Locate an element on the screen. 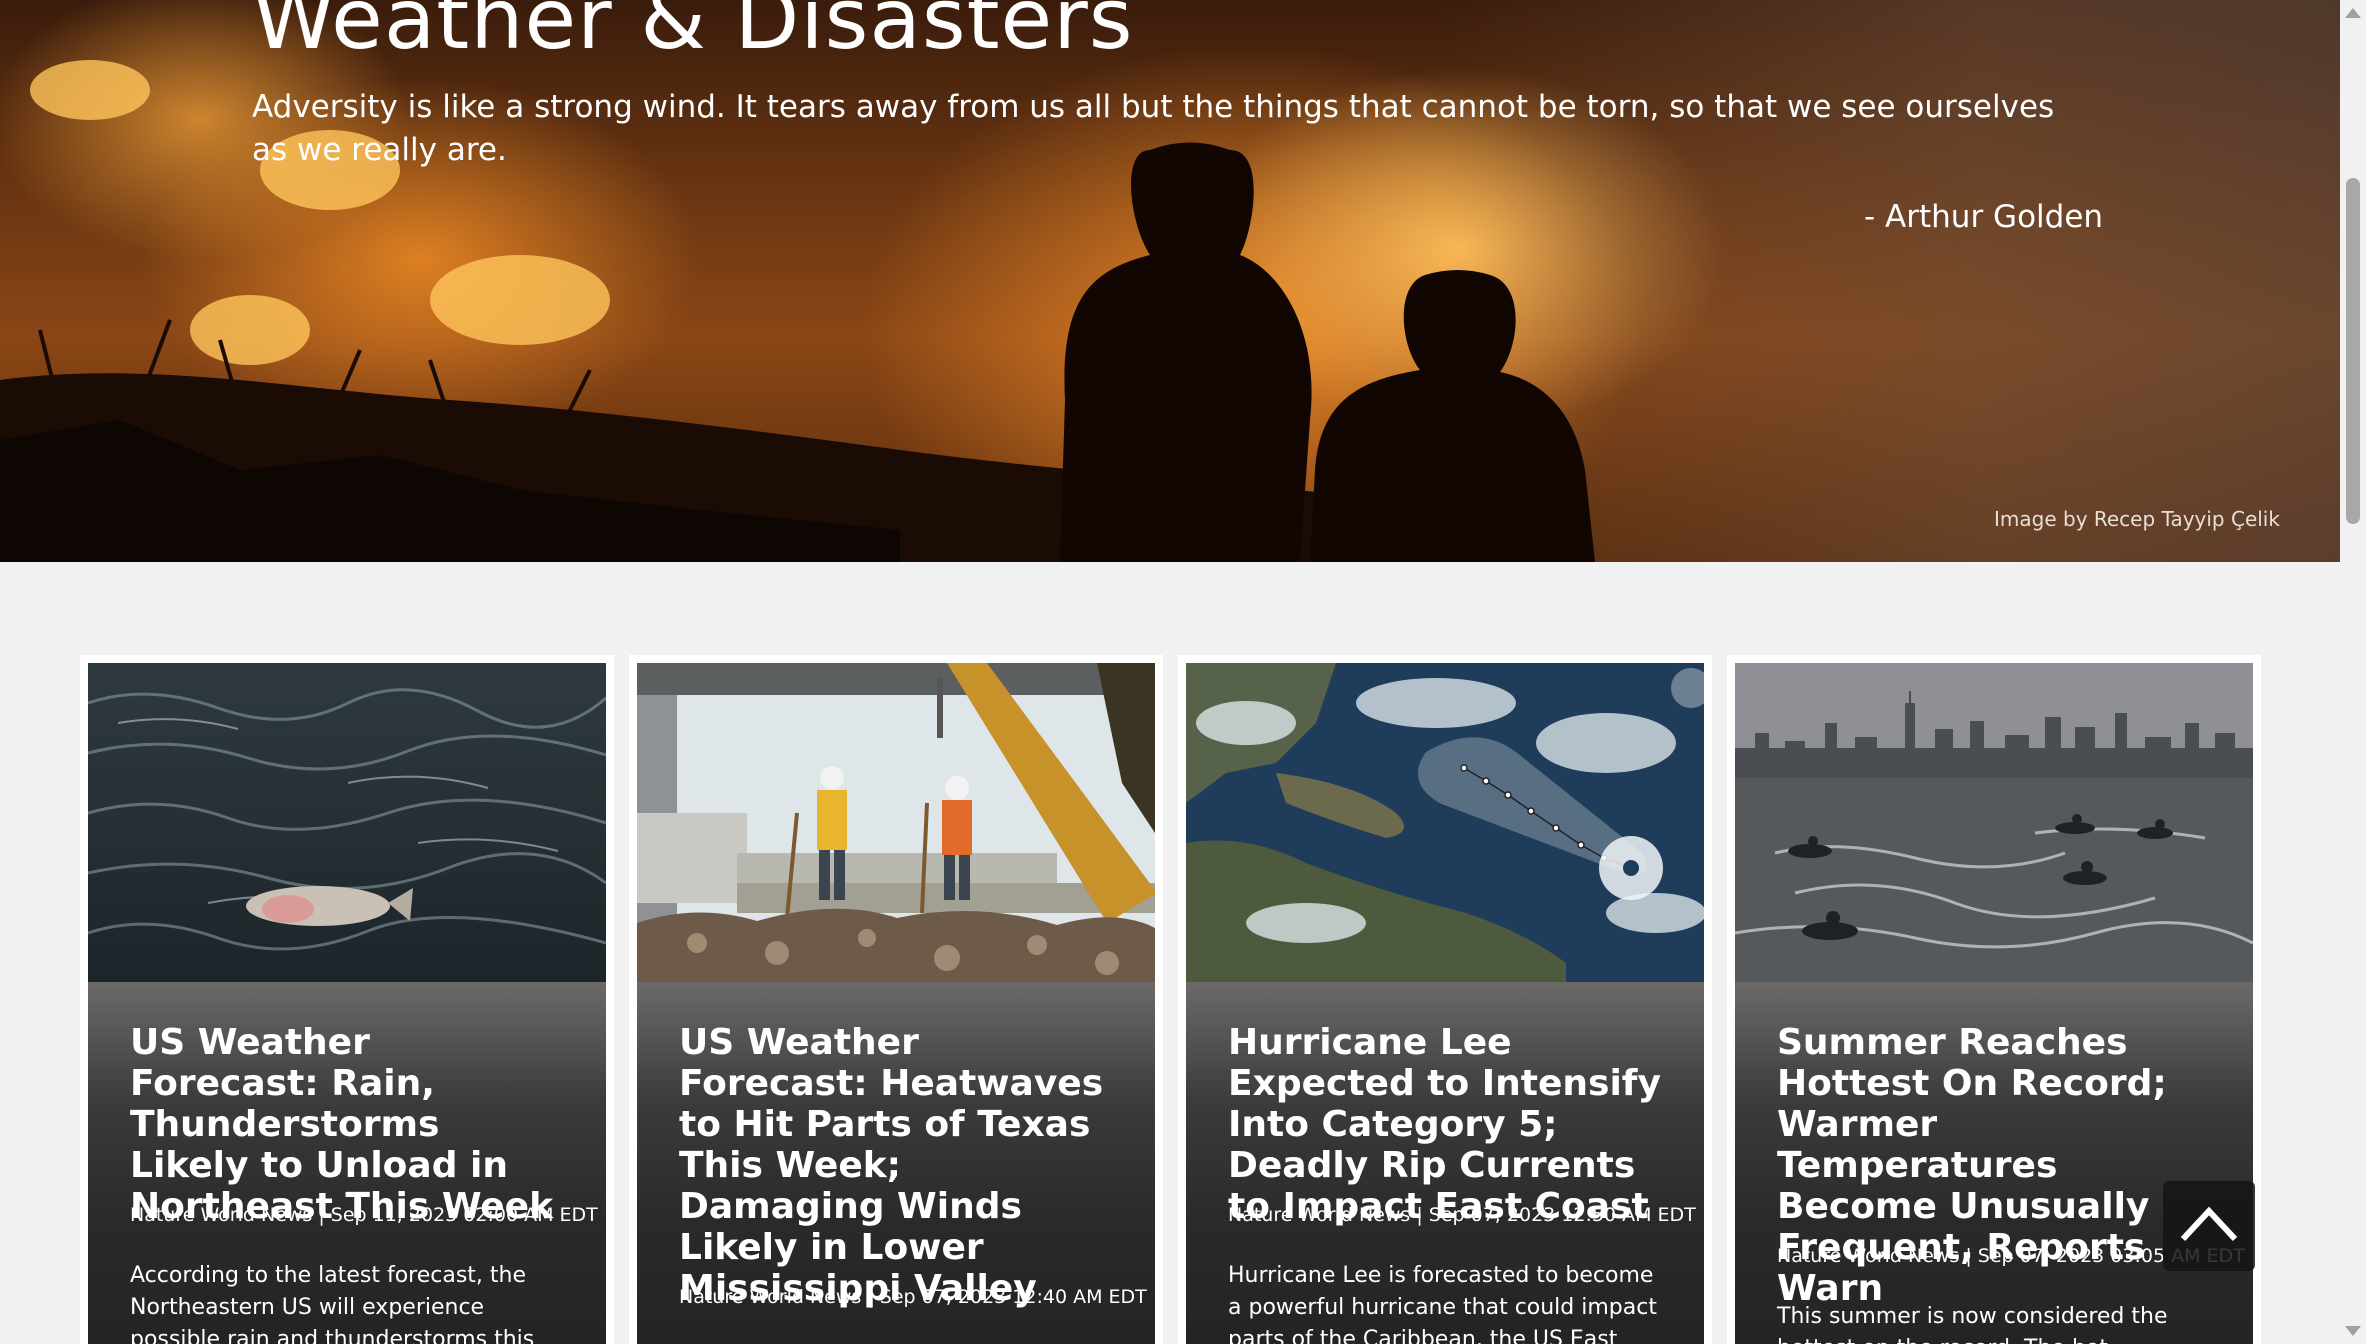 The image size is (2366, 1344). chevron-up-icon is located at coordinates (2209, 1224).